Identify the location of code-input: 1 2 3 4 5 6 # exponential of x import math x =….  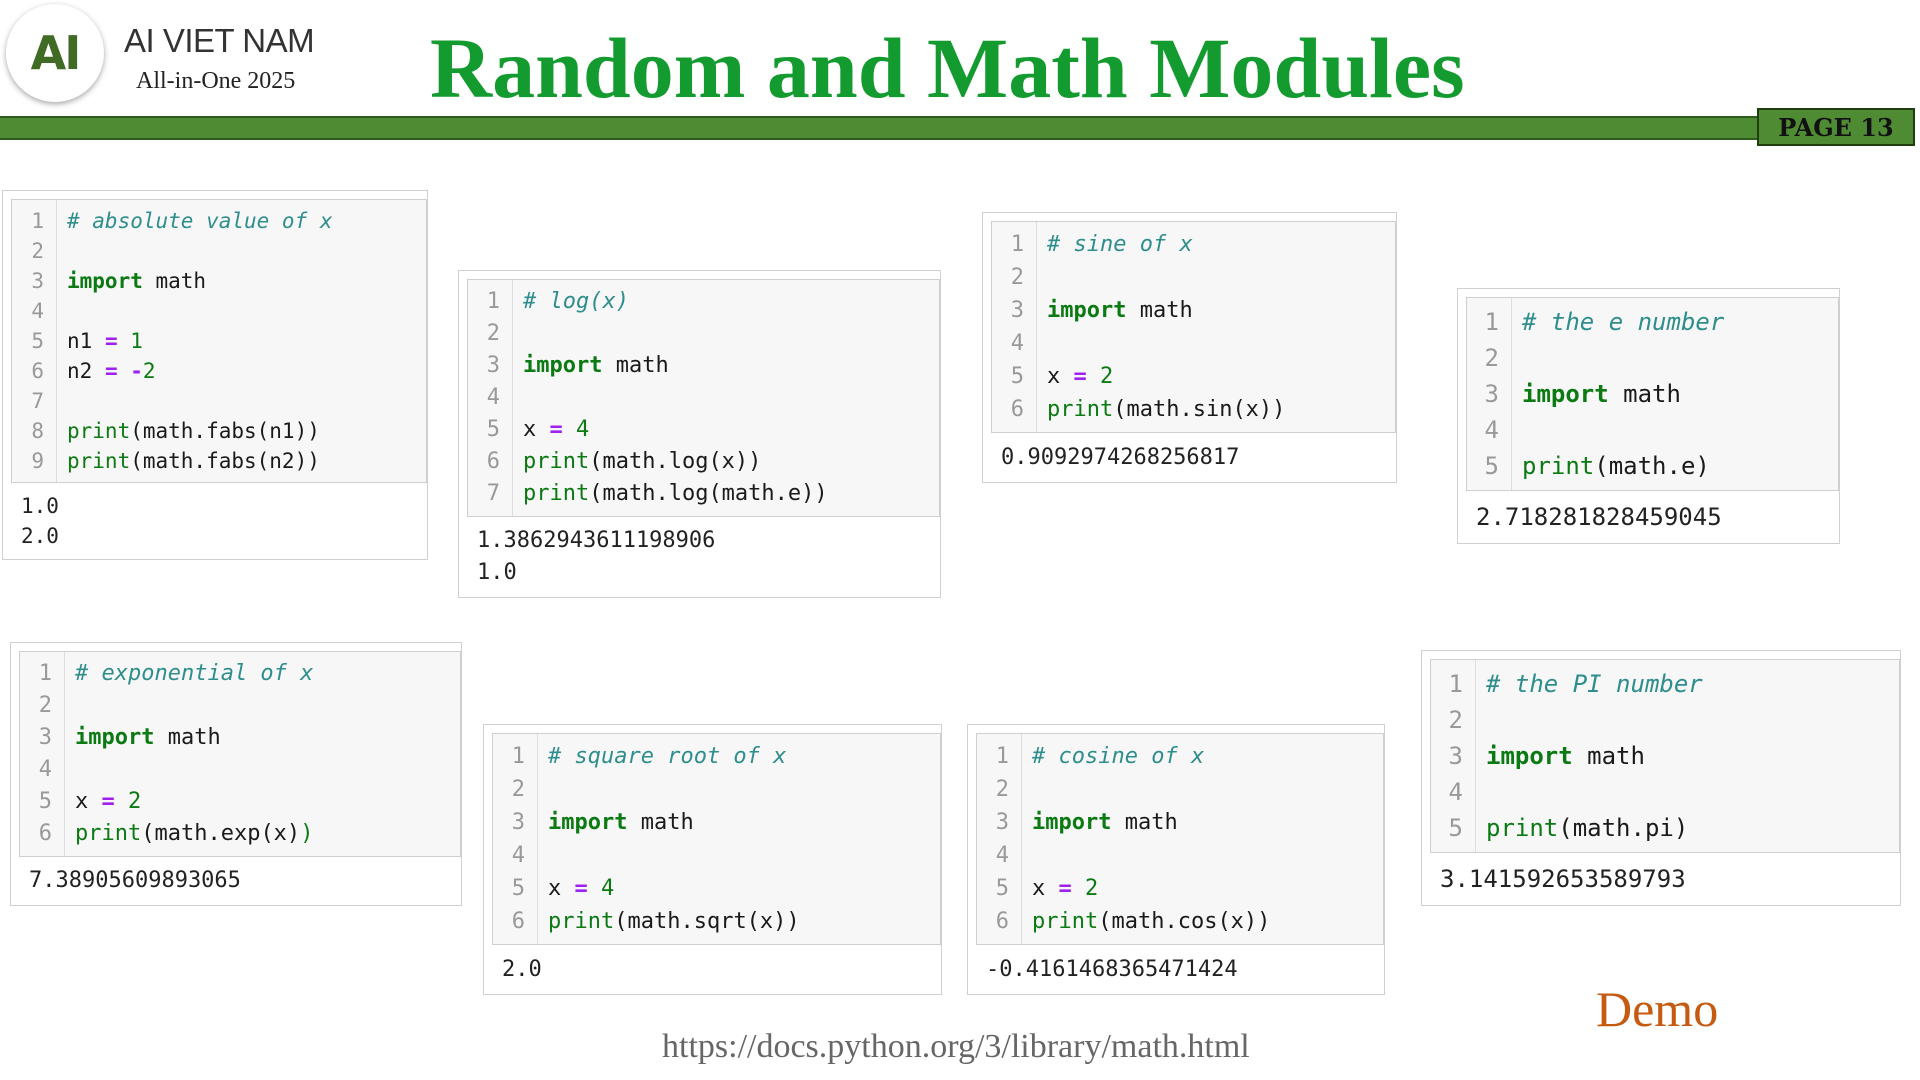
(240, 754).